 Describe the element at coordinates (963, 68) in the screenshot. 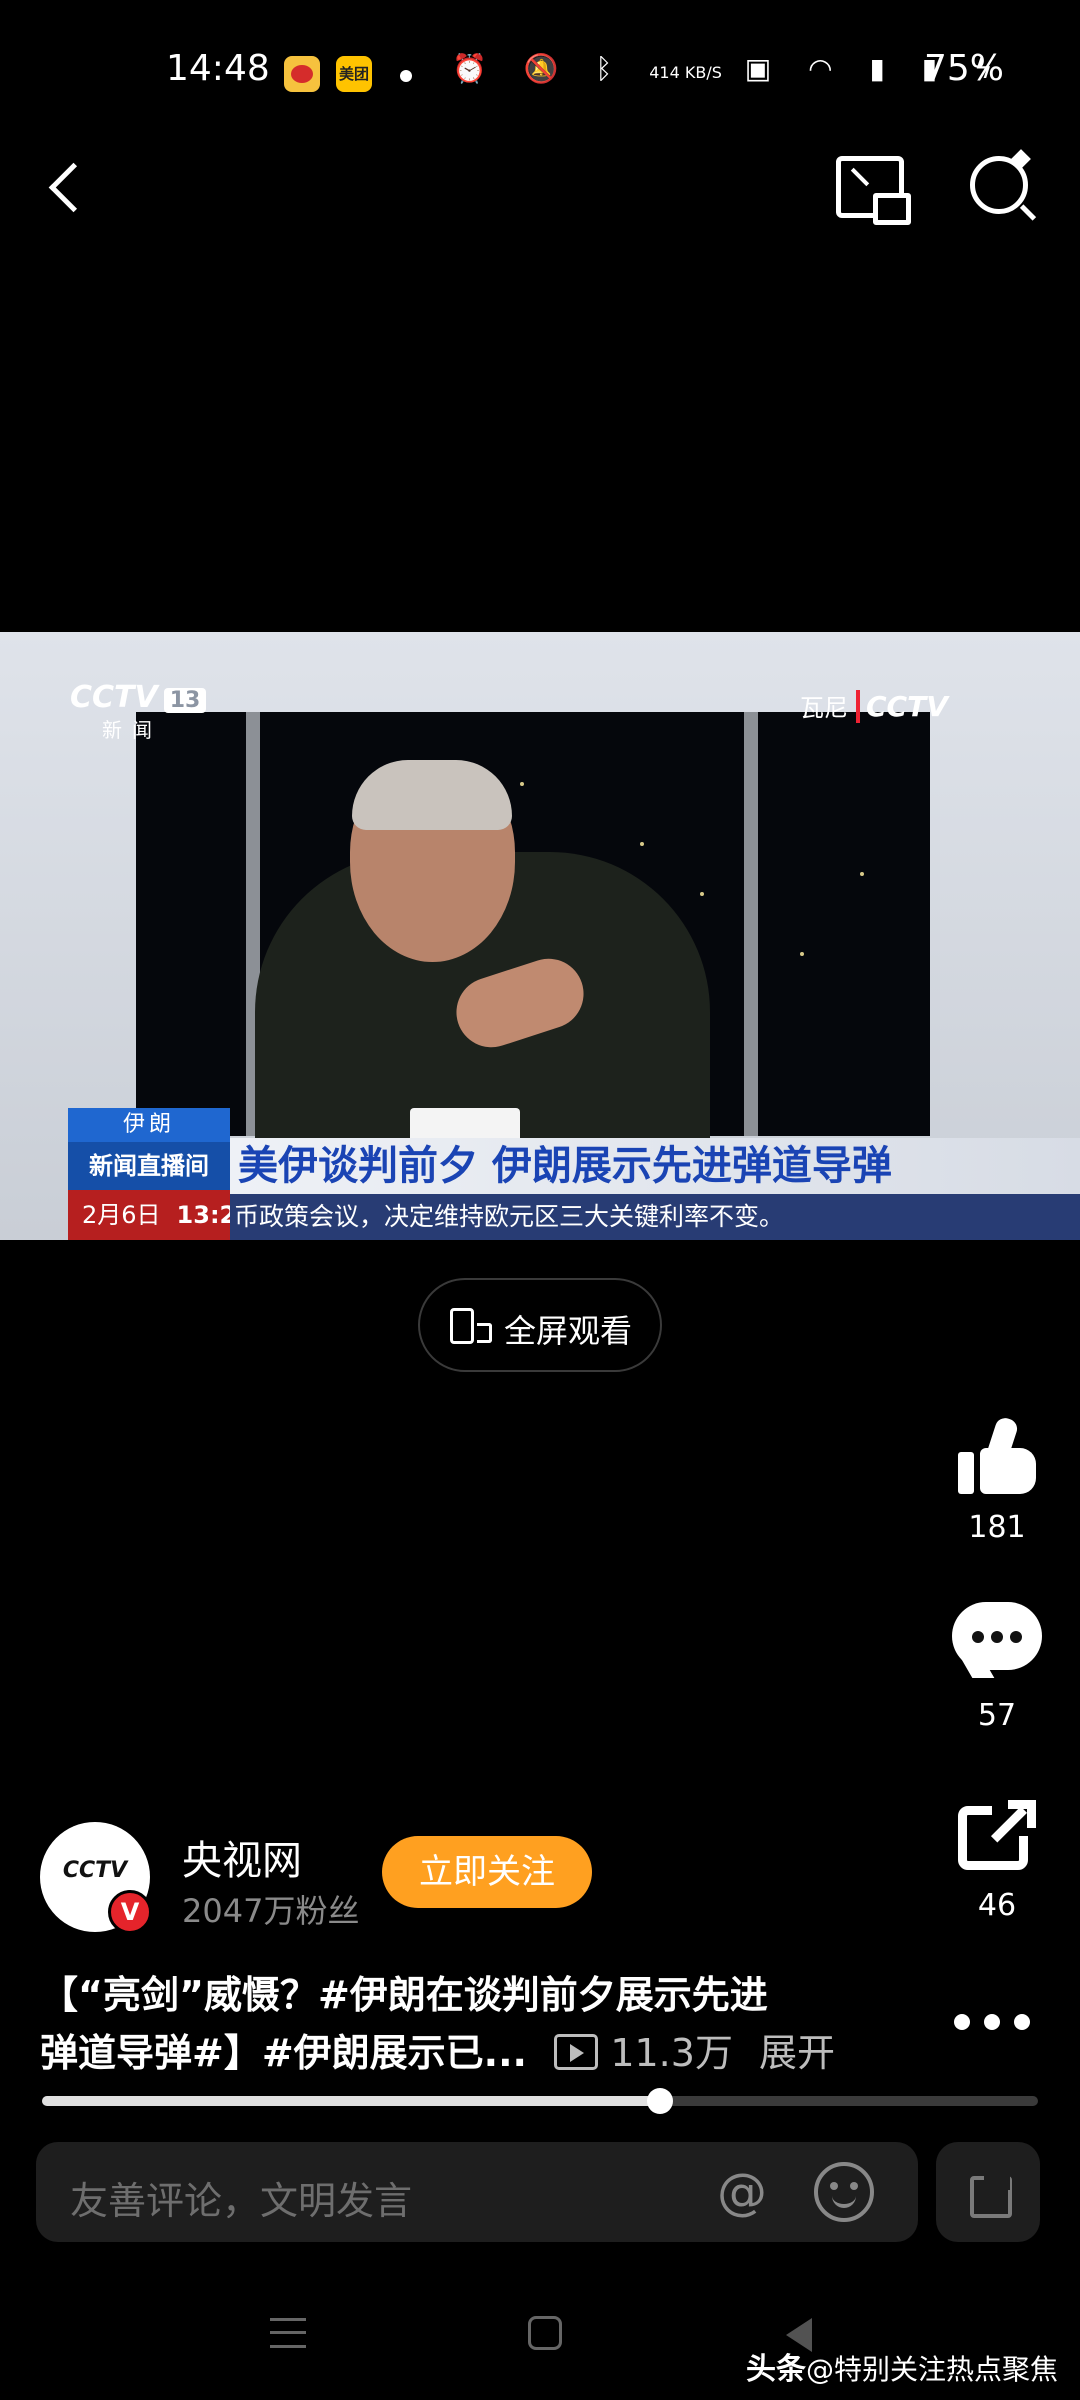

I see `battery-percent: 75%` at that location.